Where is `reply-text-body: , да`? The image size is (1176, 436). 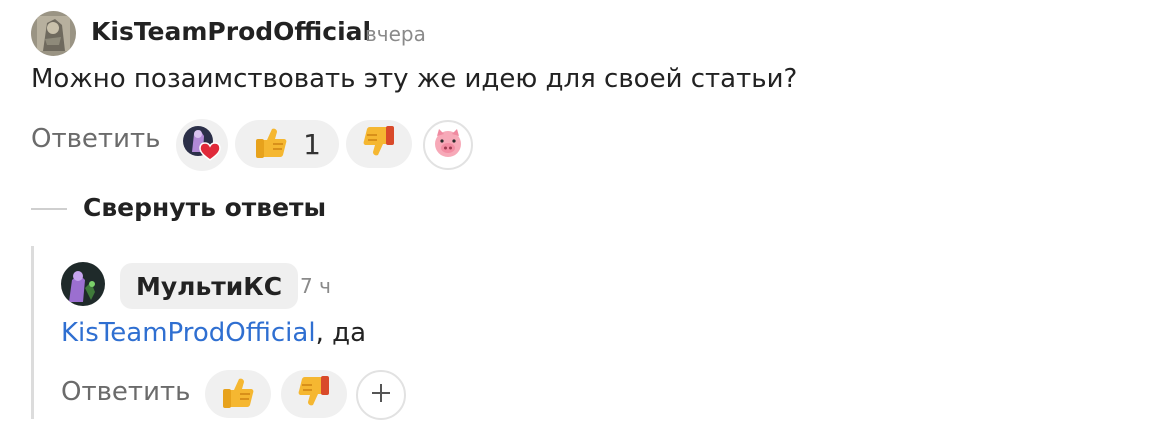 reply-text-body: , да is located at coordinates (341, 333).